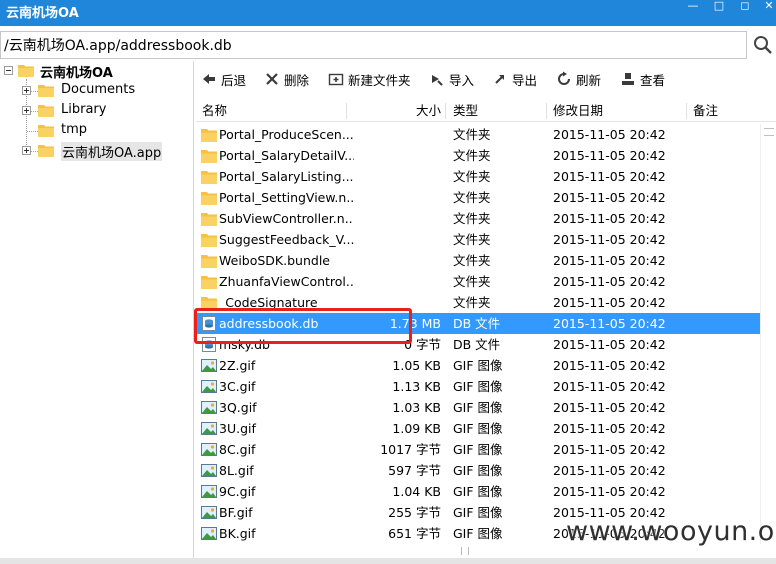 Image resolution: width=776 pixels, height=564 pixels. Describe the element at coordinates (486, 80) in the screenshot. I see `toolbar: 后退 删除 新建文件夹 导入 导出 刷新 查看` at that location.